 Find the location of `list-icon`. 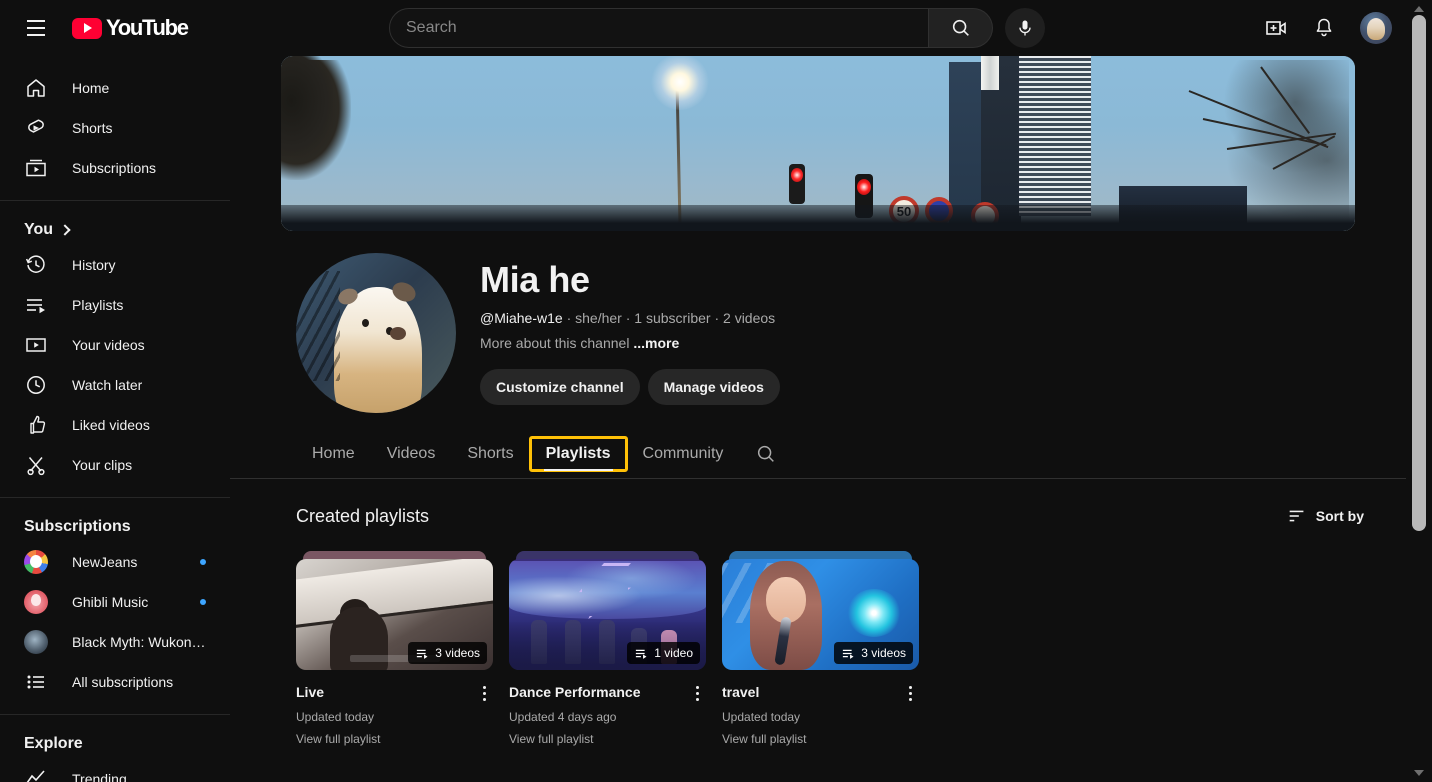

list-icon is located at coordinates (36, 682).